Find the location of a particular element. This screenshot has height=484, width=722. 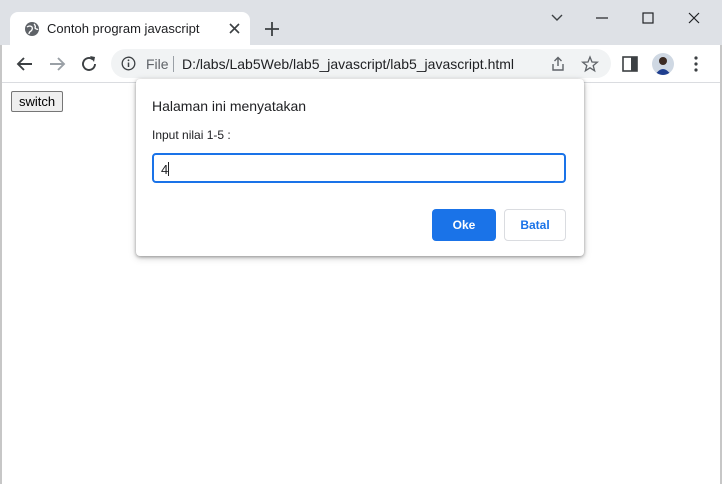

address-separator is located at coordinates (173, 64).